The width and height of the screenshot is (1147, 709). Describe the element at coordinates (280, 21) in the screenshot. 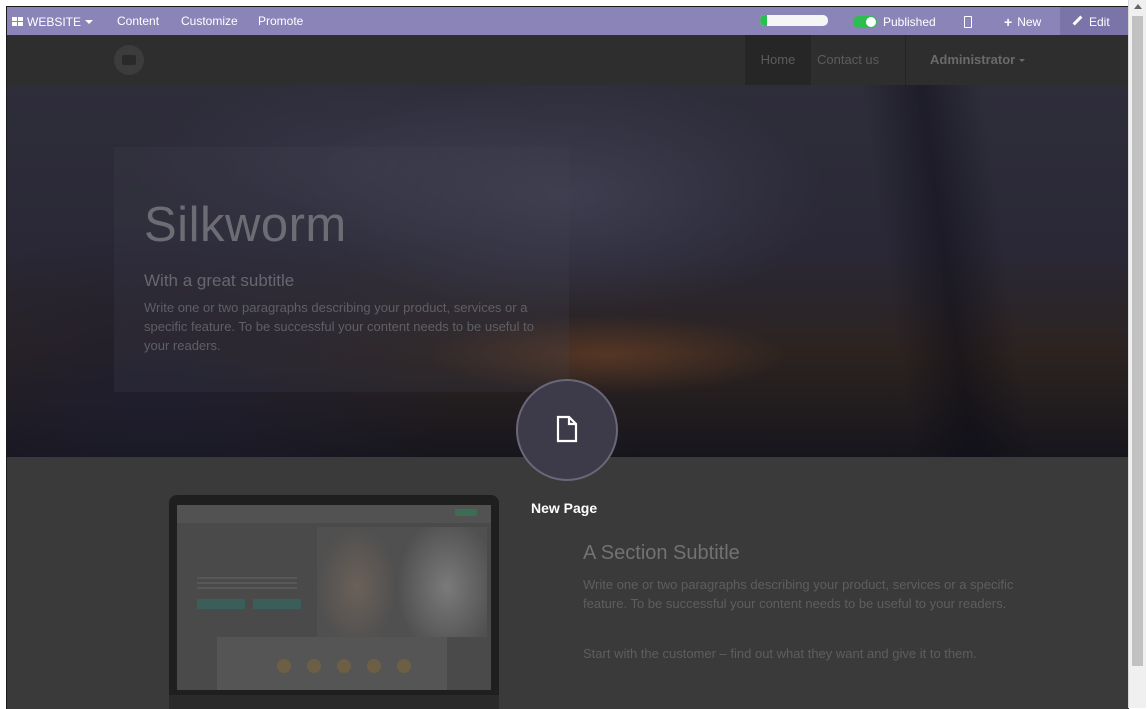

I see `promote-menu: Promote` at that location.